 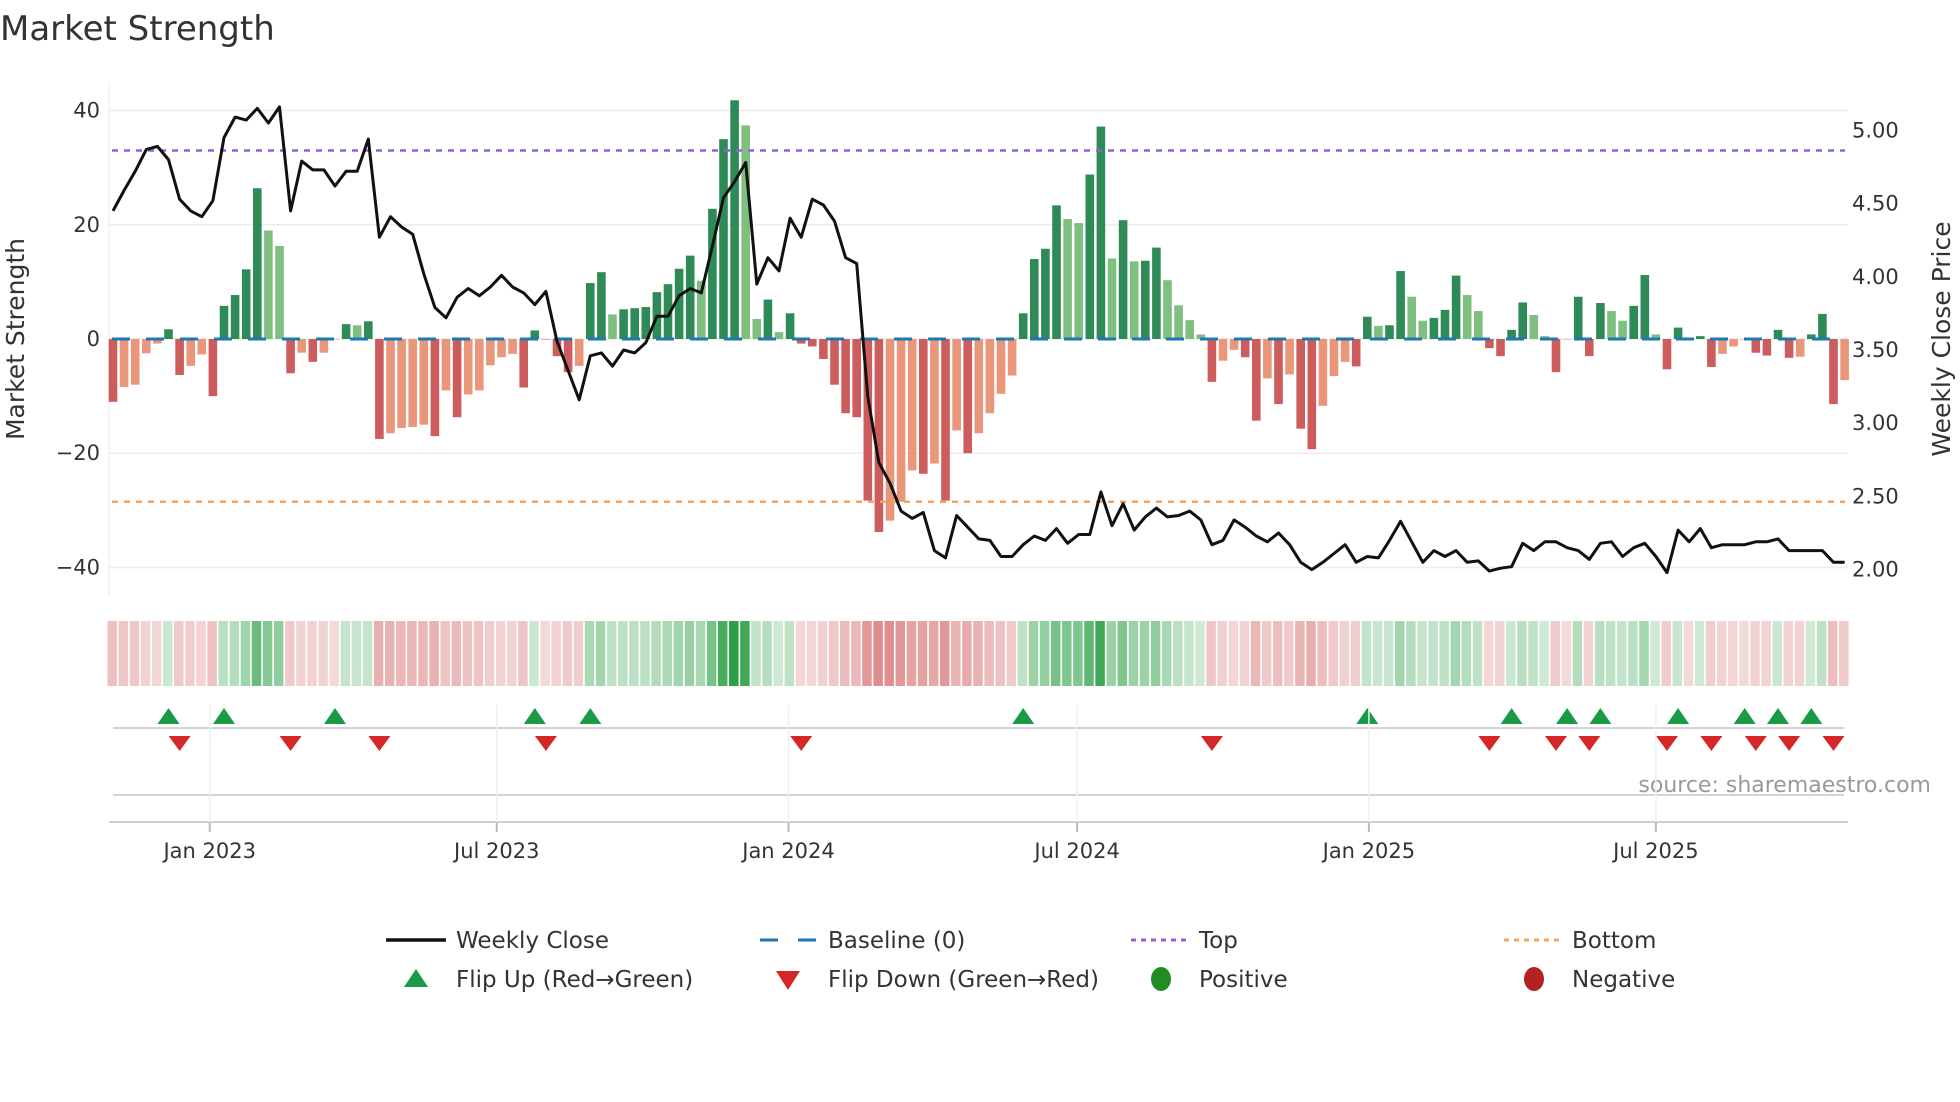 What do you see at coordinates (1875, 496) in the screenshot?
I see `y2-tick-label: 2.50` at bounding box center [1875, 496].